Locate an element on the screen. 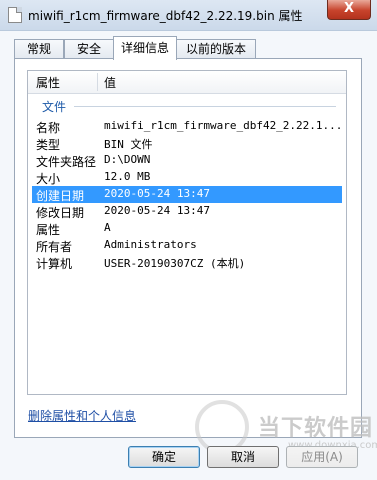  table-row: 所有者 Administrators is located at coordinates (187, 245).